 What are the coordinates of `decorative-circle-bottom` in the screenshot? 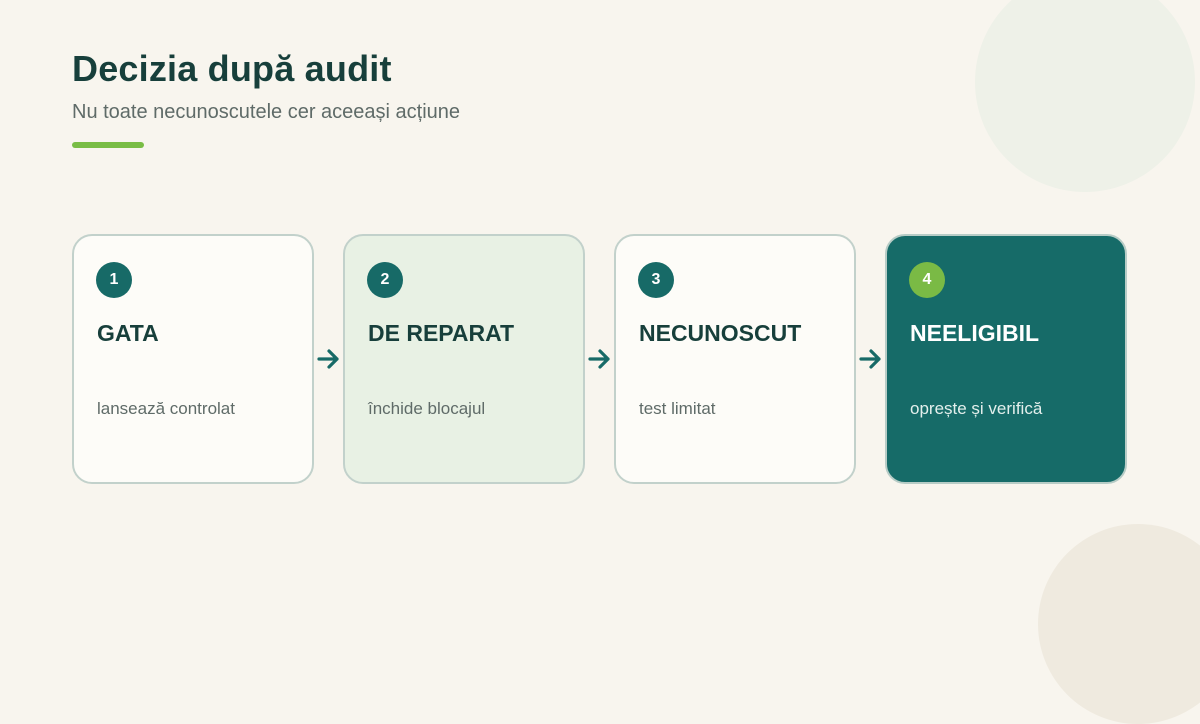 It's located at (1119, 624).